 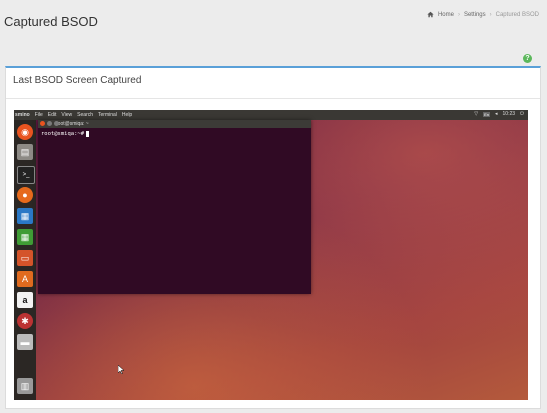 What do you see at coordinates (176, 134) in the screenshot?
I see `terminal-prompt: root@smiqa:~#` at bounding box center [176, 134].